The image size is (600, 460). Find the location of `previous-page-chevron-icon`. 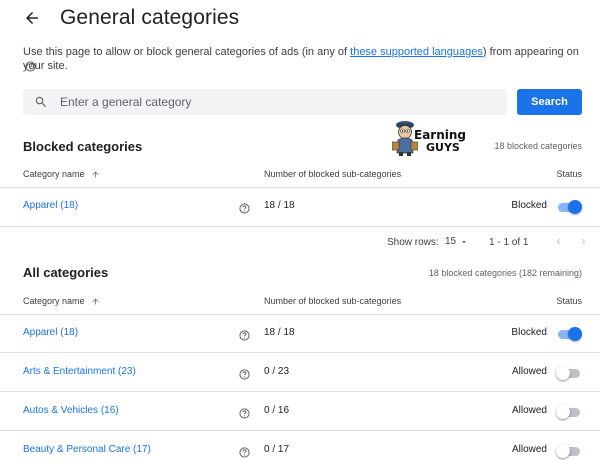

previous-page-chevron-icon is located at coordinates (558, 243).